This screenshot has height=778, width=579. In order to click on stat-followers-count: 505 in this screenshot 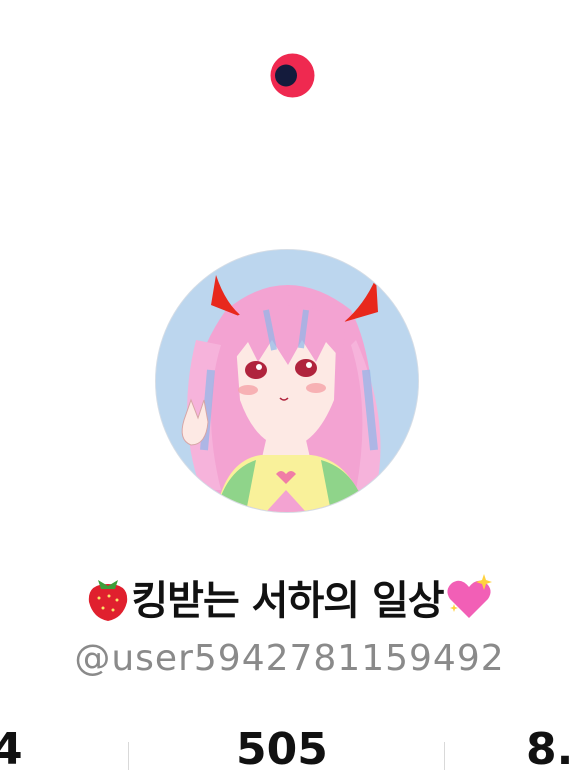, I will do `click(282, 750)`.